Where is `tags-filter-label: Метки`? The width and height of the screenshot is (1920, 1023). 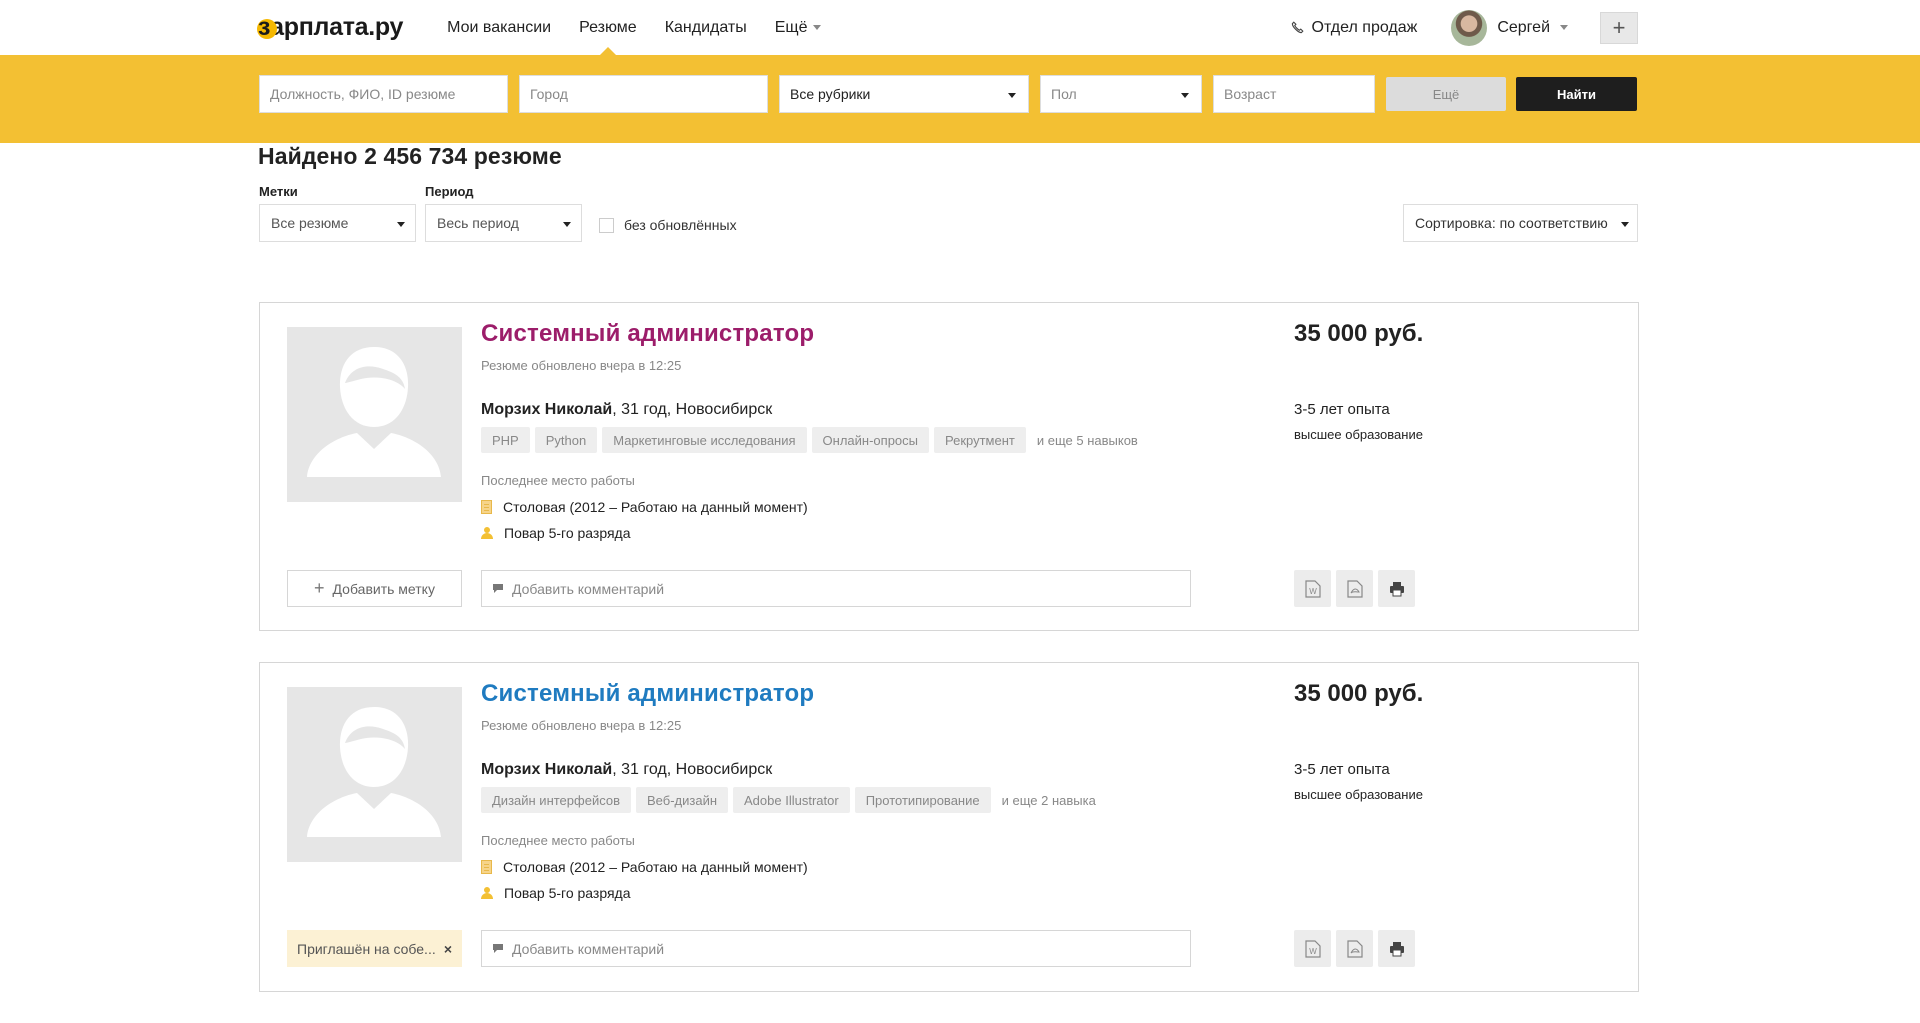
tags-filter-label: Метки is located at coordinates (278, 191).